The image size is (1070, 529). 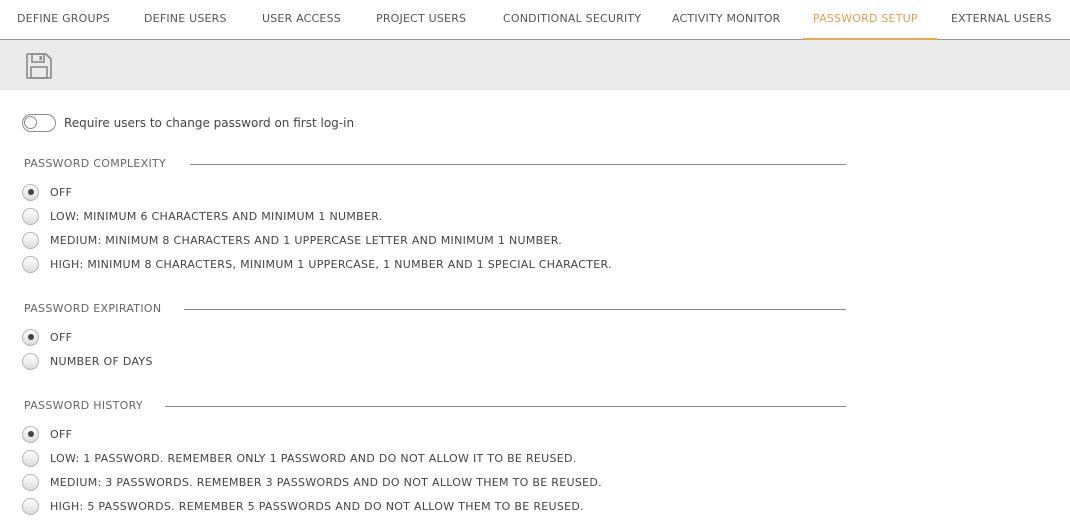 I want to click on complexity-divider, so click(x=518, y=164).